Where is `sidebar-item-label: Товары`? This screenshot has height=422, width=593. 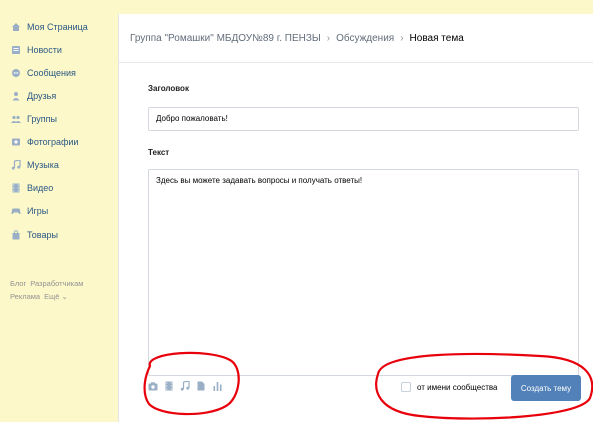 sidebar-item-label: Товары is located at coordinates (42, 235).